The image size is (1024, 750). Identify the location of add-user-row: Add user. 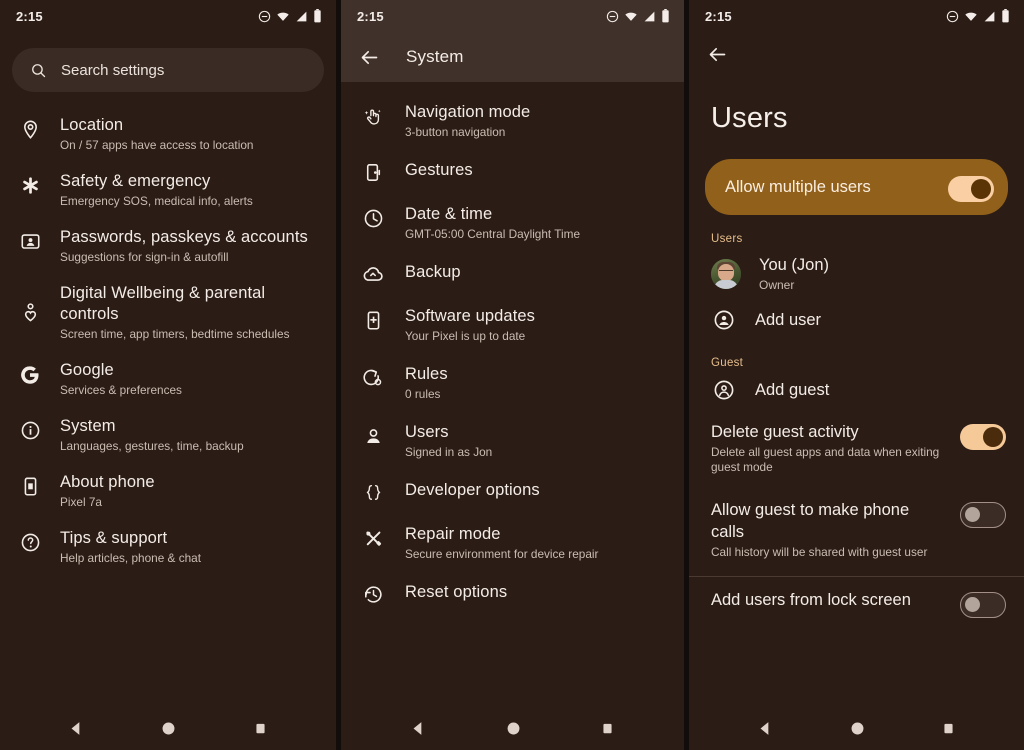
(856, 320).